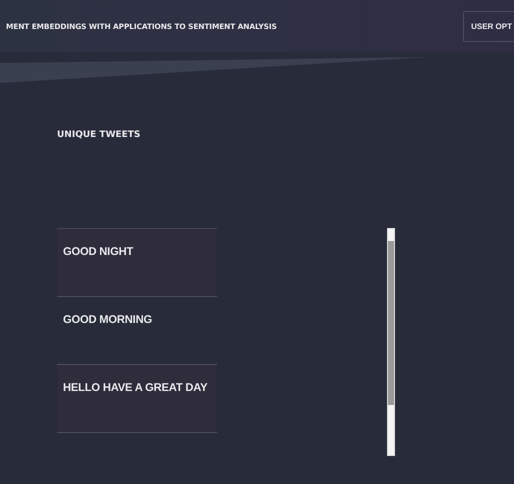 This screenshot has height=484, width=514. I want to click on user-options-button: USER OPT, so click(488, 26).